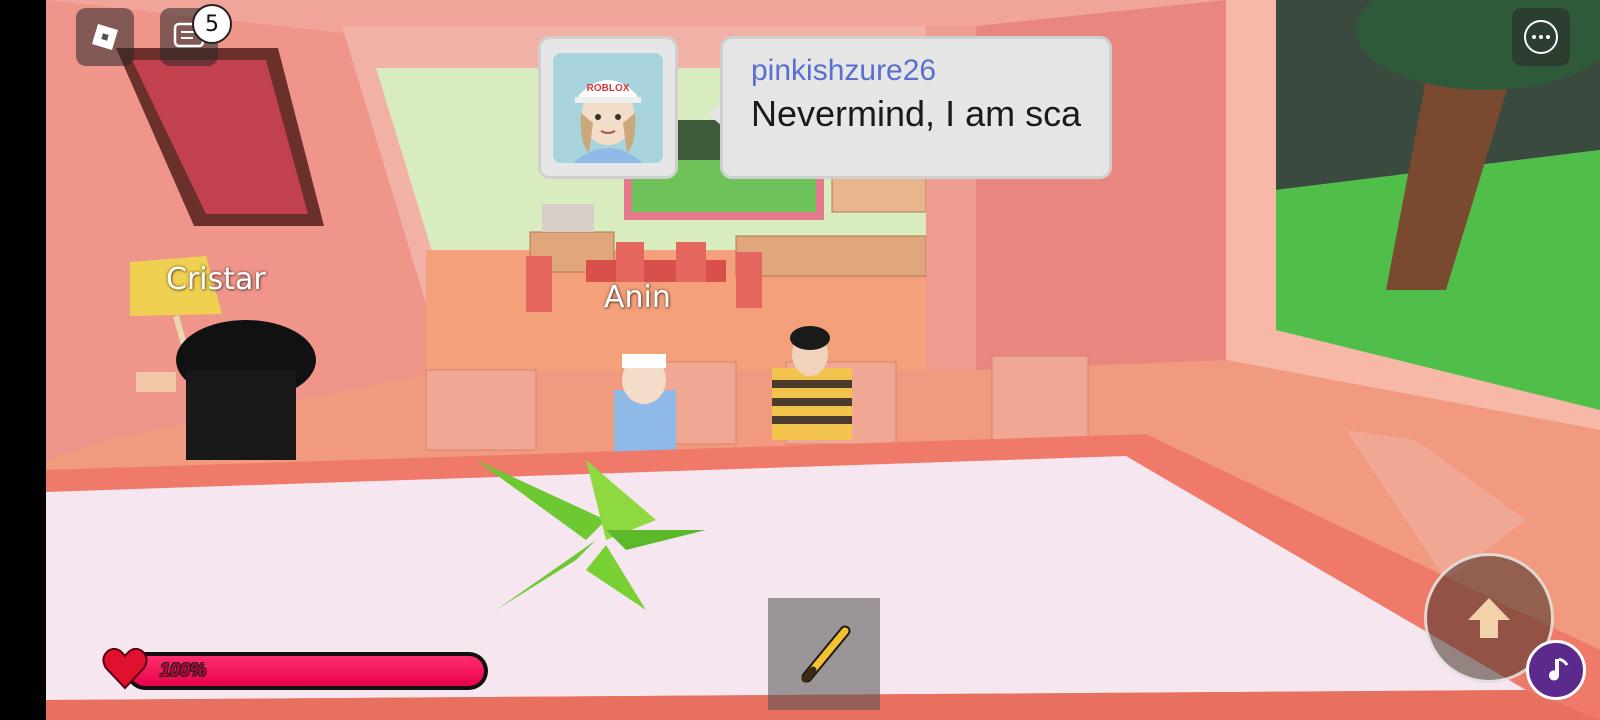 The image size is (1600, 720). I want to click on arrow-up-icon, so click(1489, 618).